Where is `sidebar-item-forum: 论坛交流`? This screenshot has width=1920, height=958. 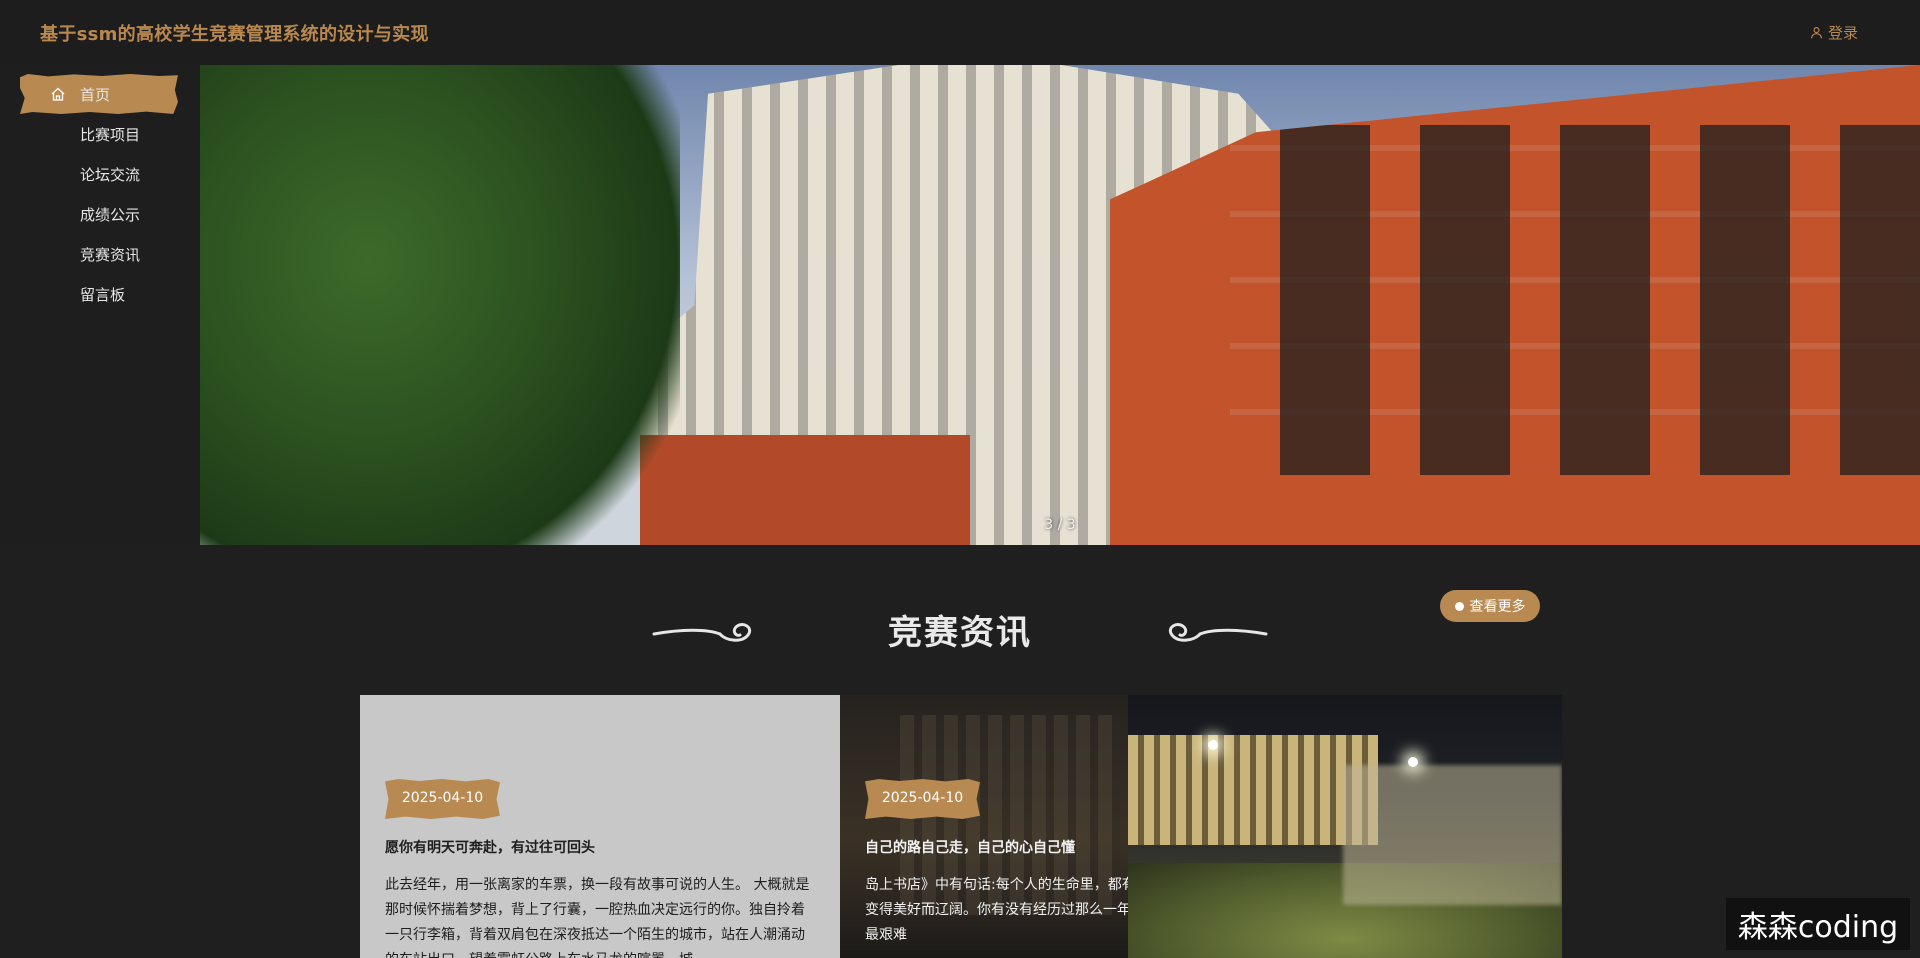 sidebar-item-forum: 论坛交流 is located at coordinates (99, 174).